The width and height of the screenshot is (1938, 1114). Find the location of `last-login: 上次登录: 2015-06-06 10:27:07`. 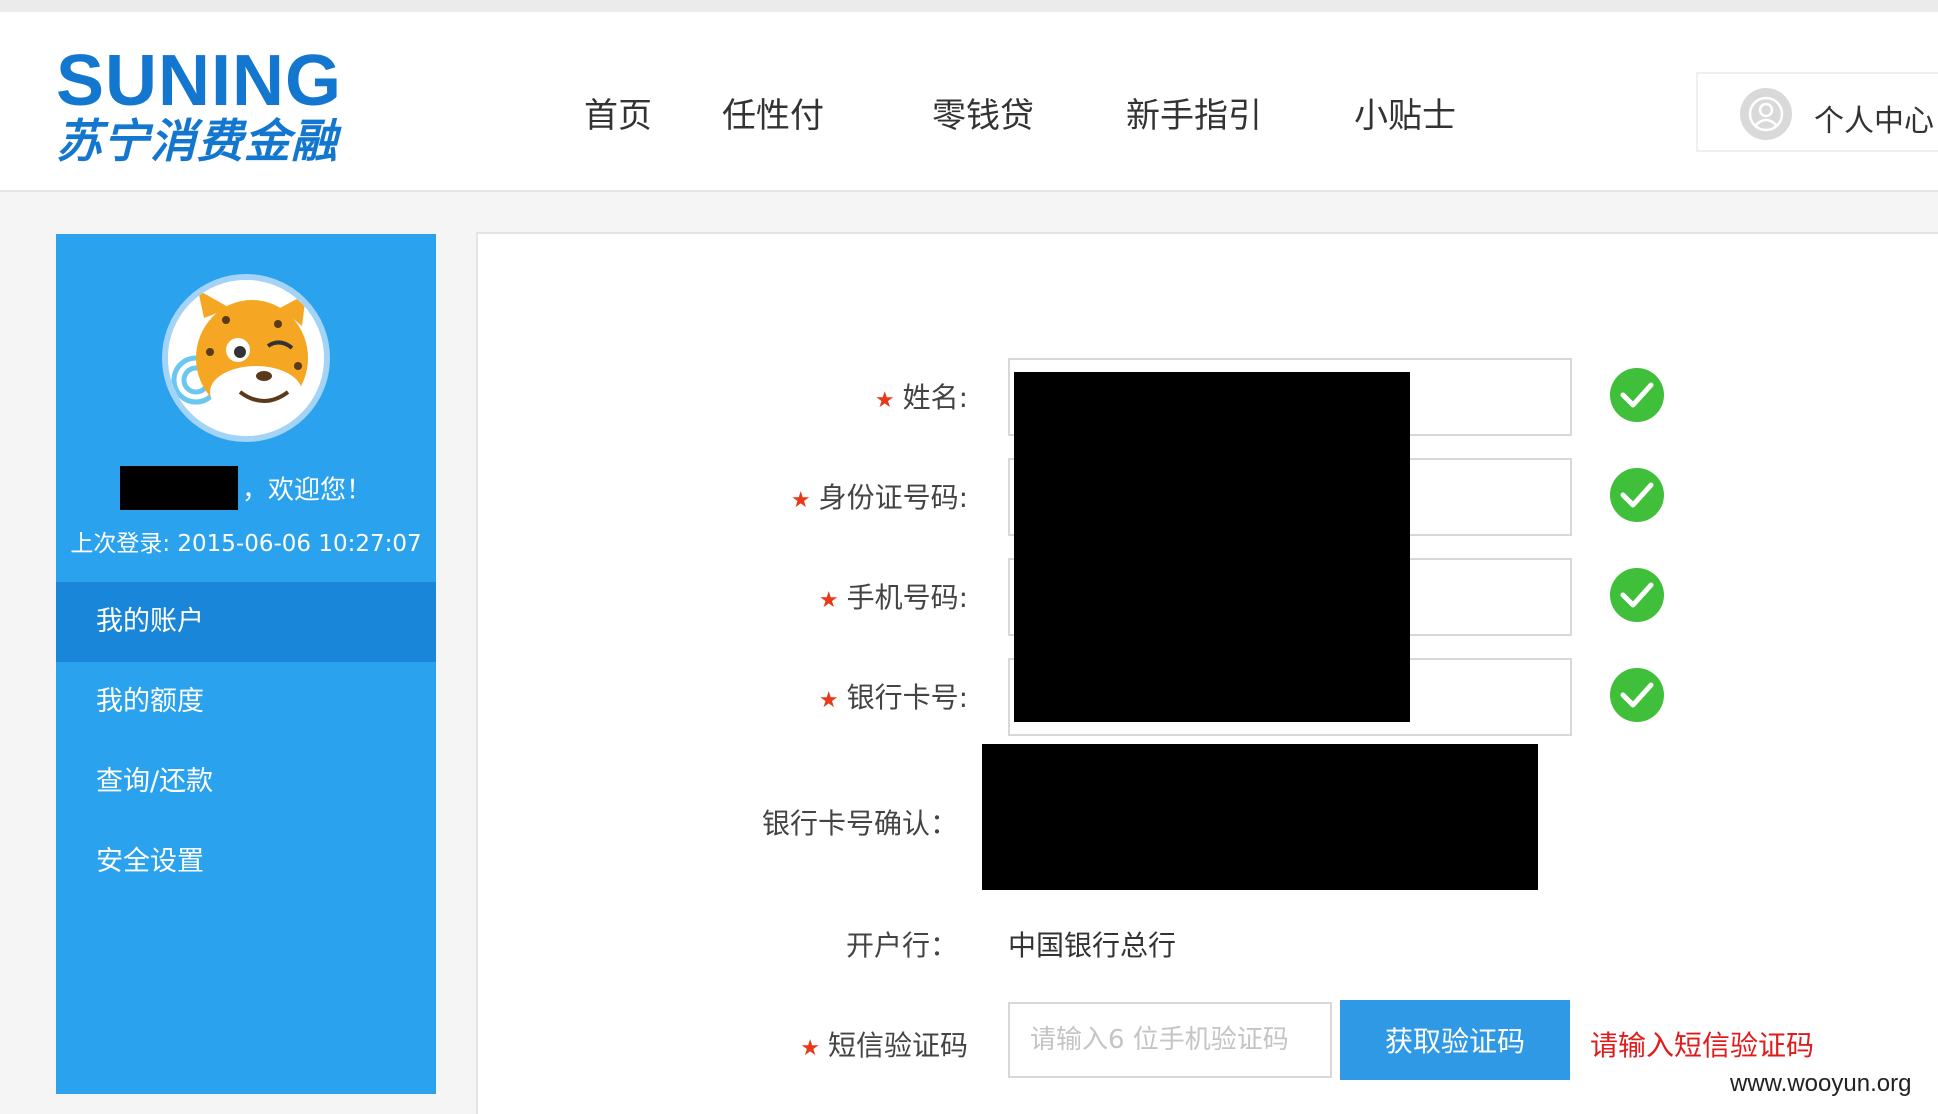

last-login: 上次登录: 2015-06-06 10:27:07 is located at coordinates (246, 541).